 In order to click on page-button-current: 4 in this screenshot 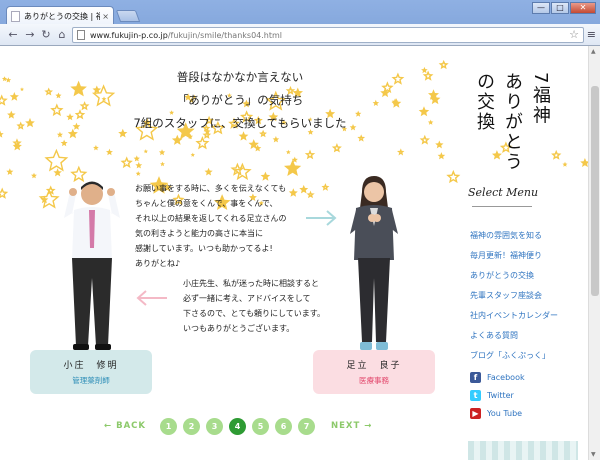, I will do `click(237, 426)`.